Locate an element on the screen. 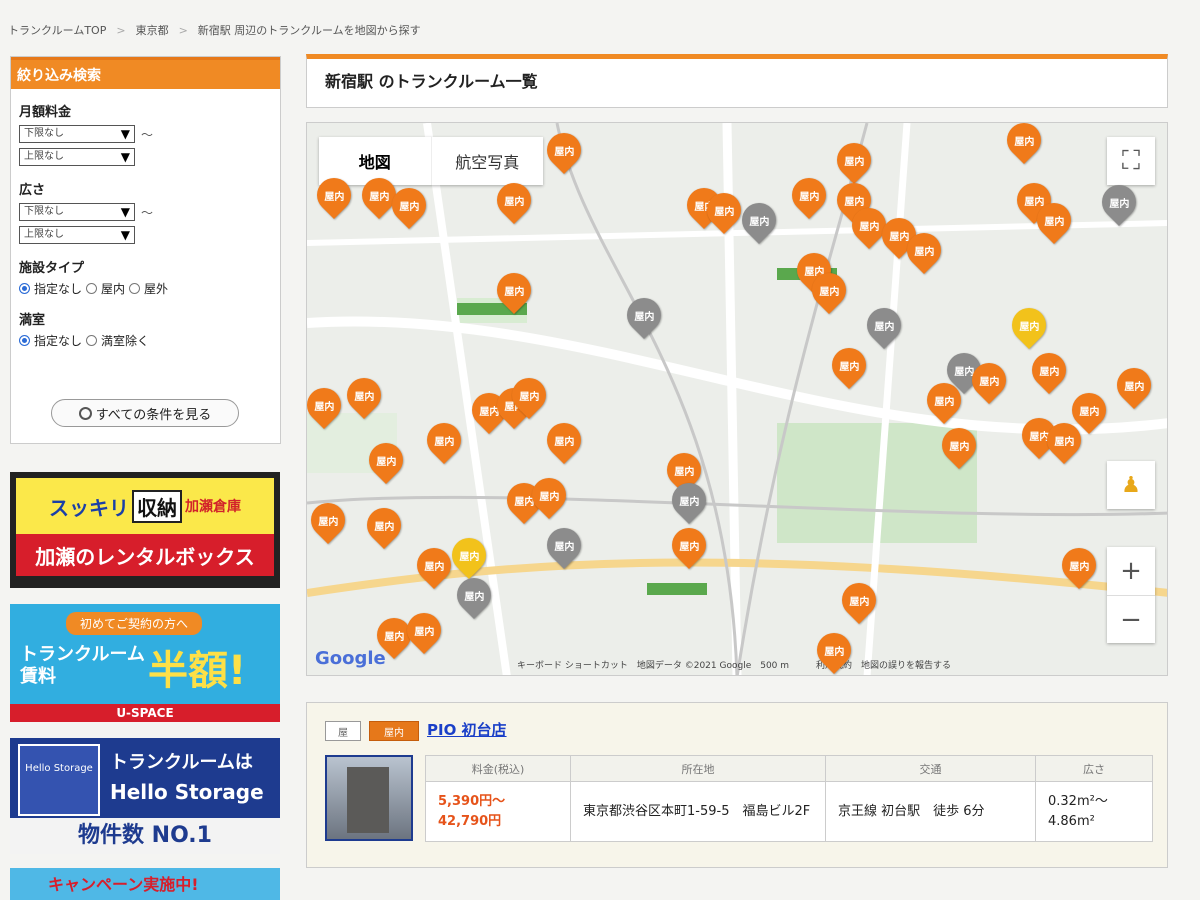 This screenshot has width=1200, height=900. breadcrumb-item: 新宿駅 周辺のトランクルームを地図から探す is located at coordinates (309, 30).